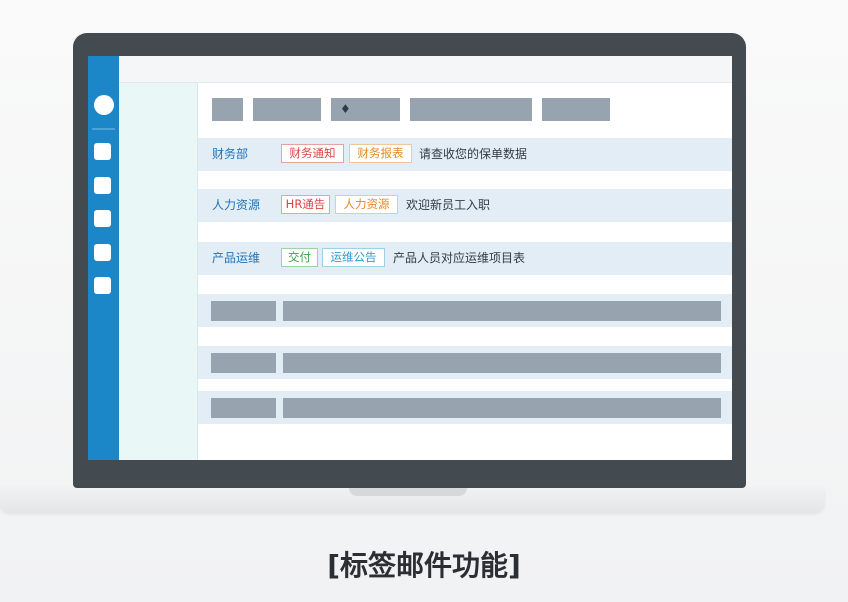 This screenshot has height=602, width=848. I want to click on folder-panel, so click(158, 271).